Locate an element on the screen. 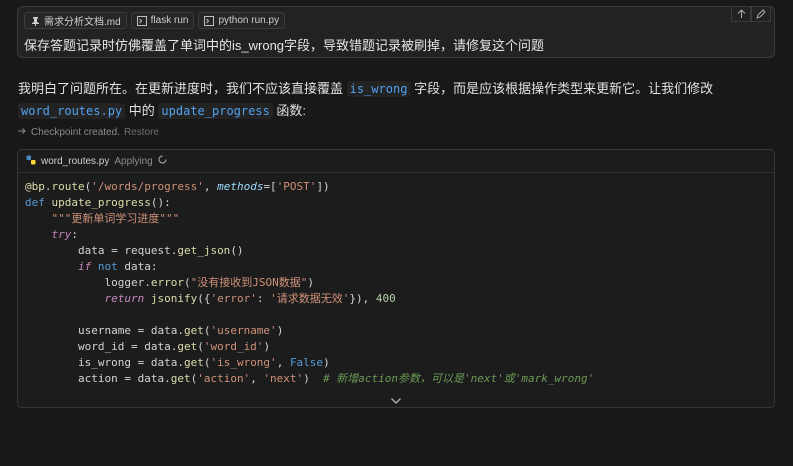 This screenshot has width=793, height=466. context-chip-doc: 需求分析文档.md is located at coordinates (75, 20).